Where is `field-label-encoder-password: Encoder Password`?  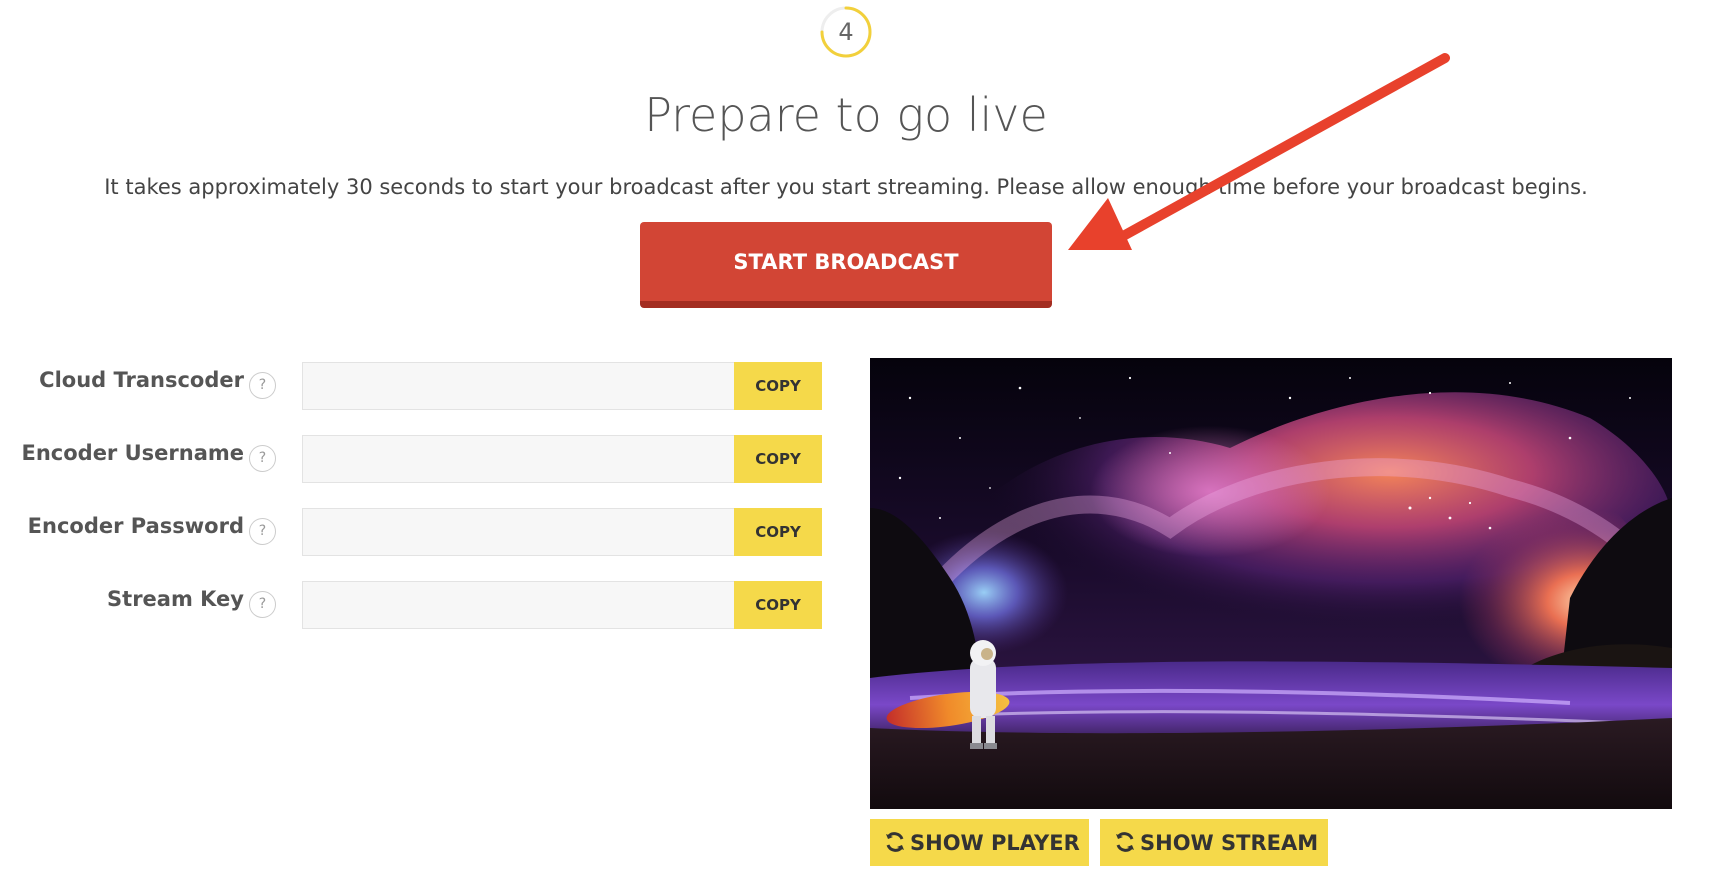 field-label-encoder-password: Encoder Password is located at coordinates (135, 526).